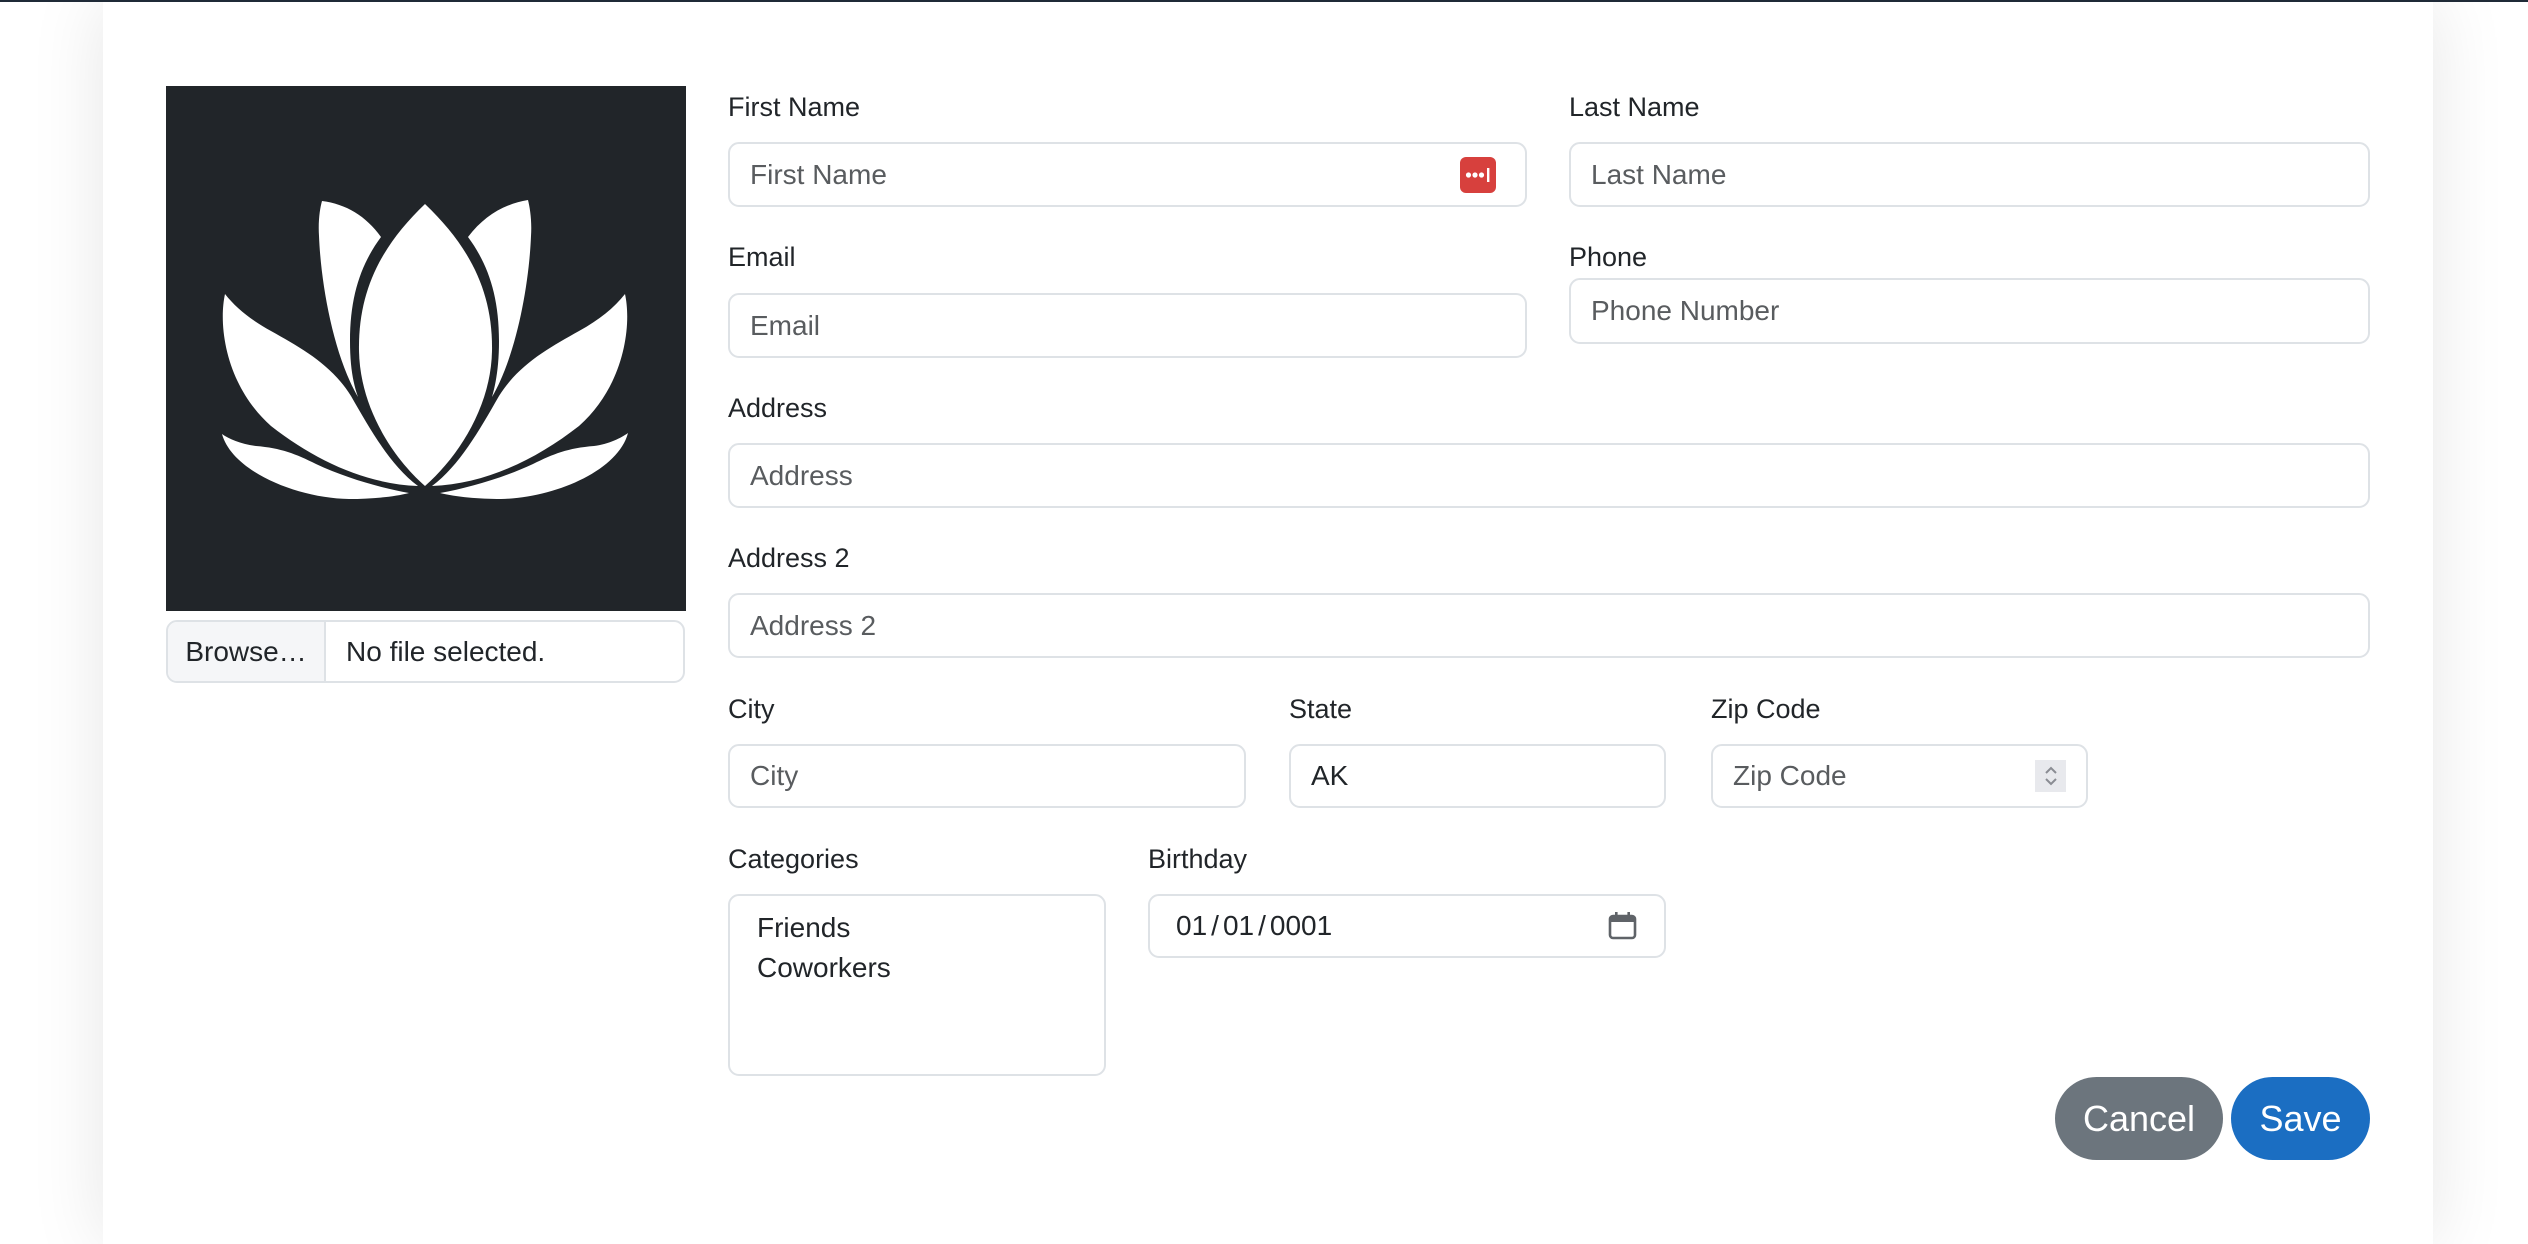 Image resolution: width=2528 pixels, height=1244 pixels. What do you see at coordinates (2300, 1118) in the screenshot?
I see `save-button: Save` at bounding box center [2300, 1118].